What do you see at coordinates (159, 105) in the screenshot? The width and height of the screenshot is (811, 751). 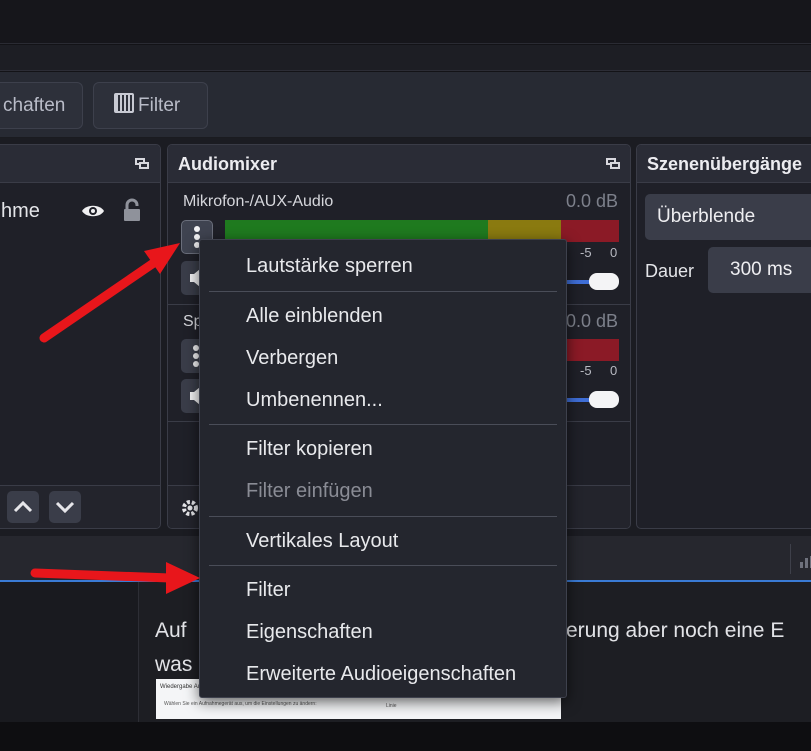 I see `filter-button-label: Filter` at bounding box center [159, 105].